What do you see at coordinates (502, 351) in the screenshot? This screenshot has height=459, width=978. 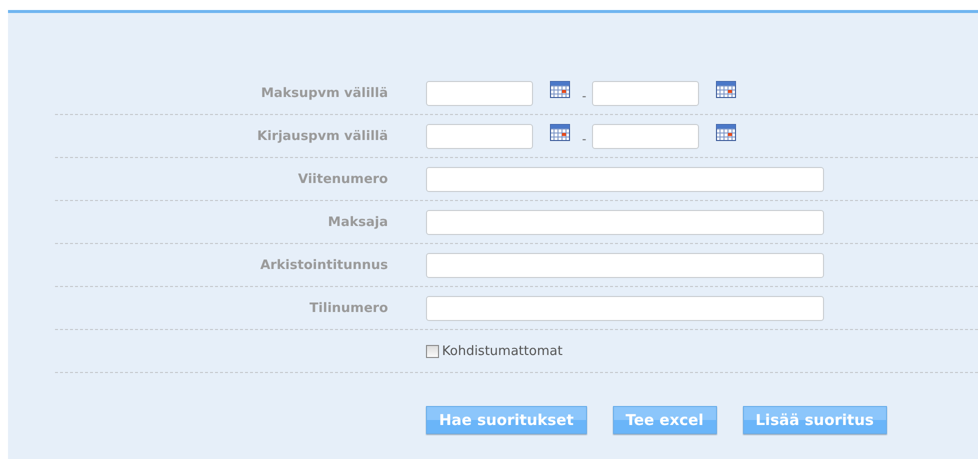 I see `checkbox-label: Kohdistumattomat` at bounding box center [502, 351].